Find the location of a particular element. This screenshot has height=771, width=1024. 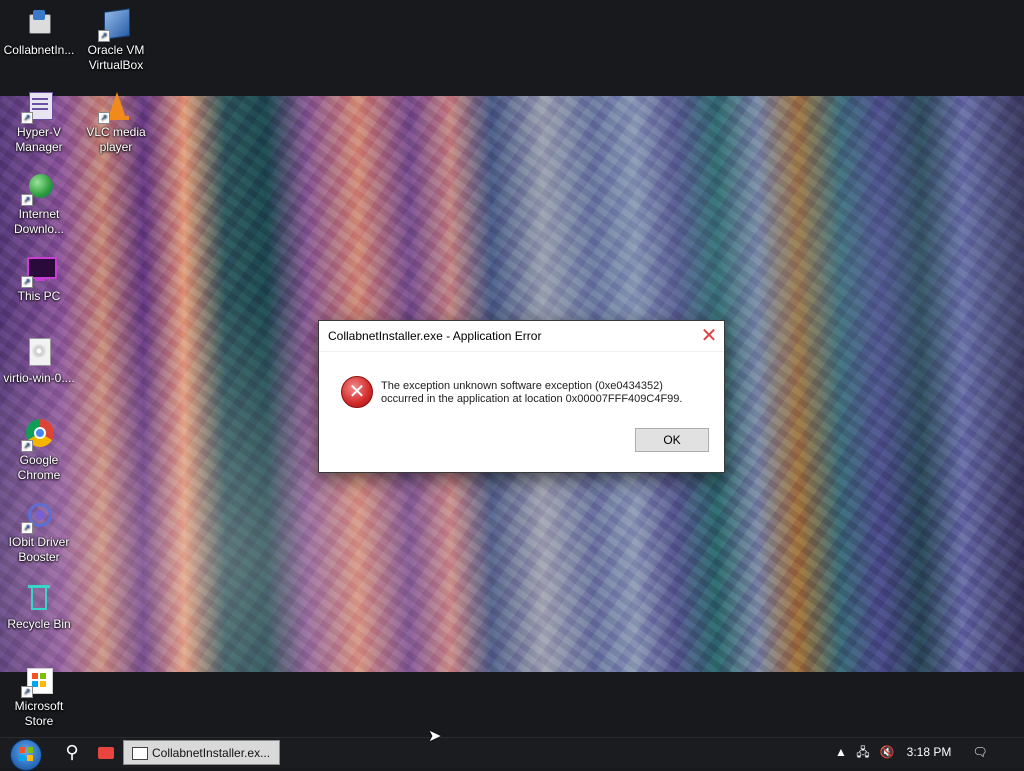

folder-icon is located at coordinates (106, 753).